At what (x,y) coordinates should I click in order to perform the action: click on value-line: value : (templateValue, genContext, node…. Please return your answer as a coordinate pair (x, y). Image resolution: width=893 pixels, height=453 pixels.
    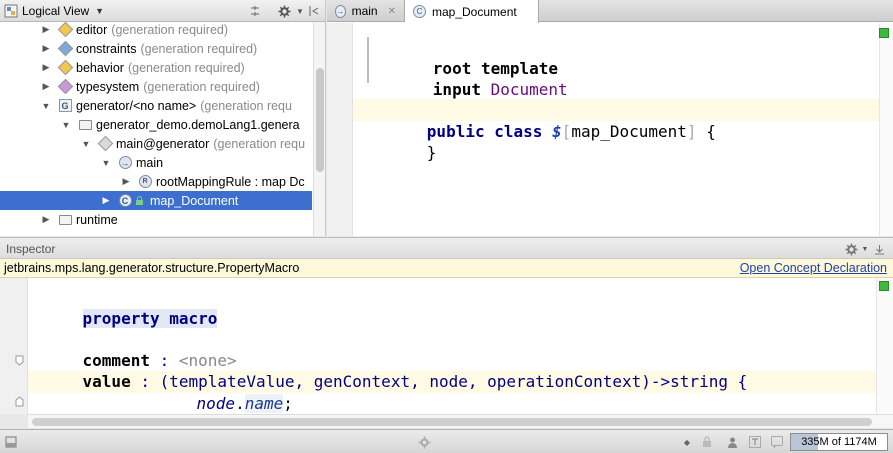
    Looking at the image, I should click on (396, 370).